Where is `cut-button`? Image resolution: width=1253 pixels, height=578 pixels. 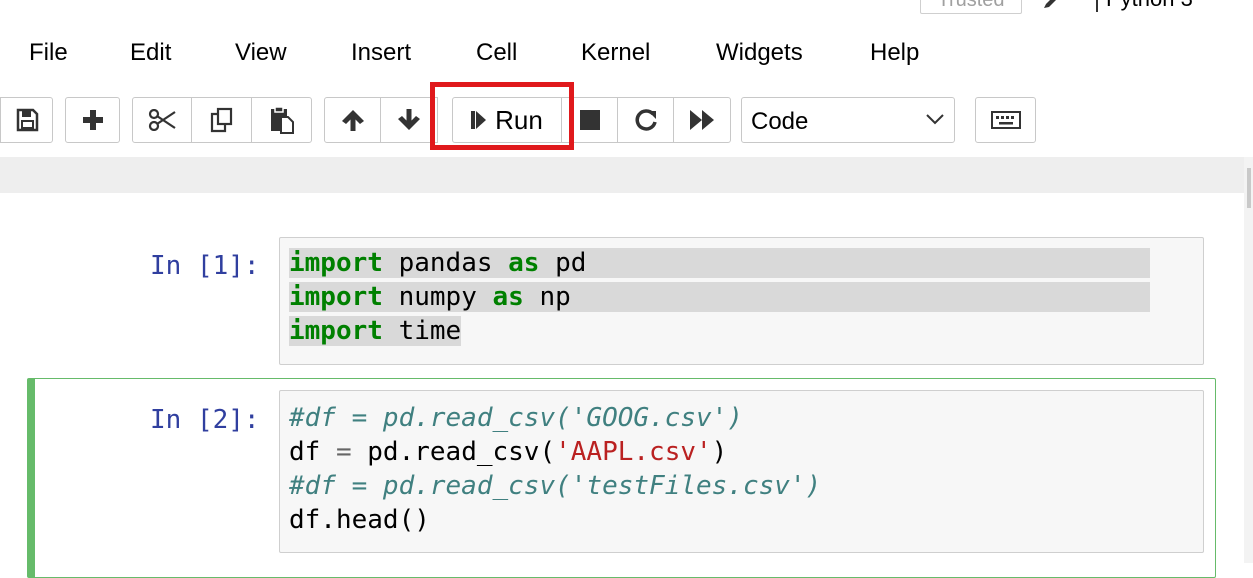
cut-button is located at coordinates (162, 120).